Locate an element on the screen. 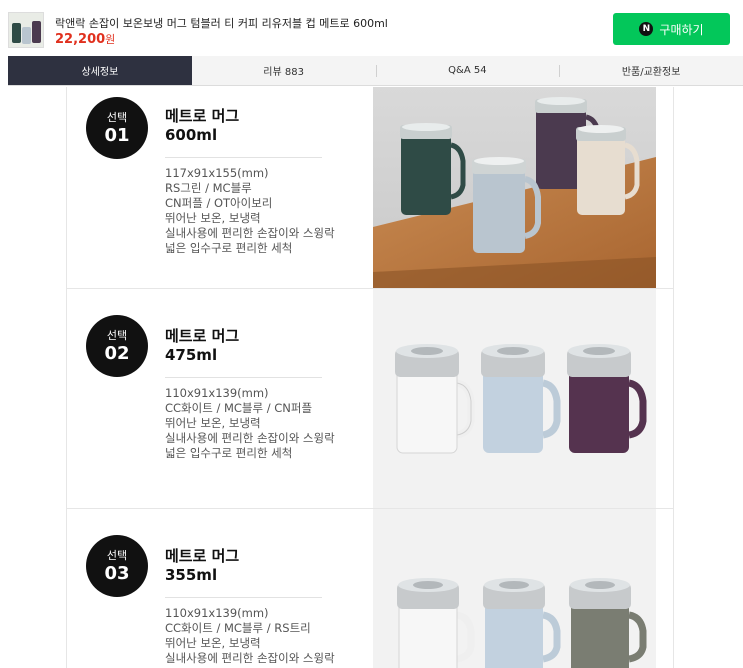 This screenshot has width=743, height=668. product-photo-600ml is located at coordinates (514, 187).